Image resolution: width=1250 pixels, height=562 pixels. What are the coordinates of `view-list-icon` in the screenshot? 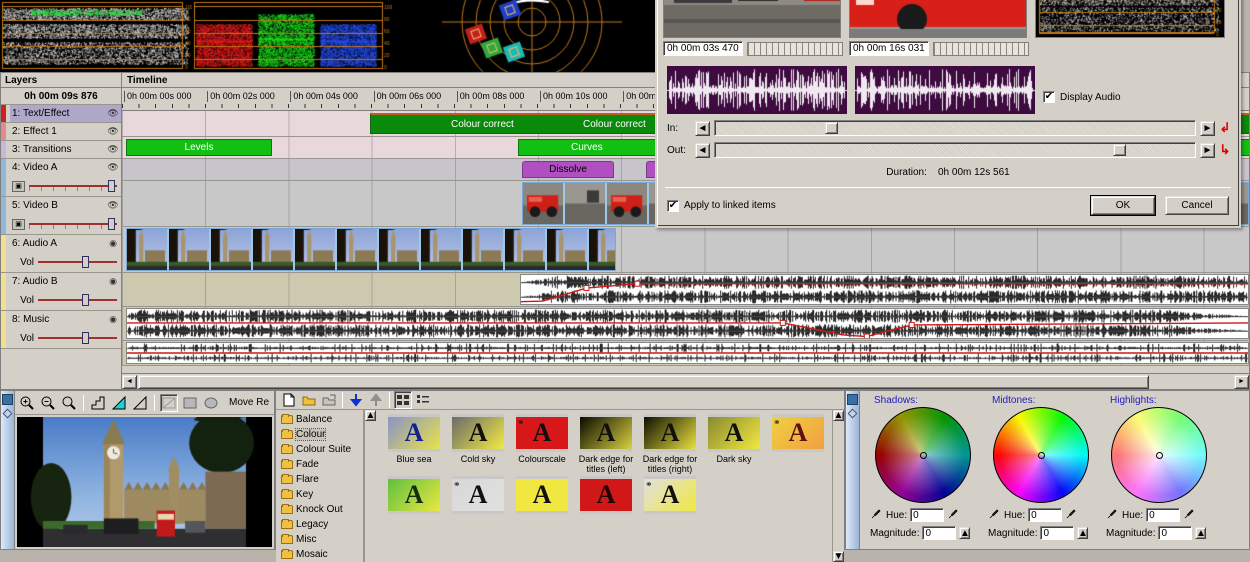 It's located at (423, 400).